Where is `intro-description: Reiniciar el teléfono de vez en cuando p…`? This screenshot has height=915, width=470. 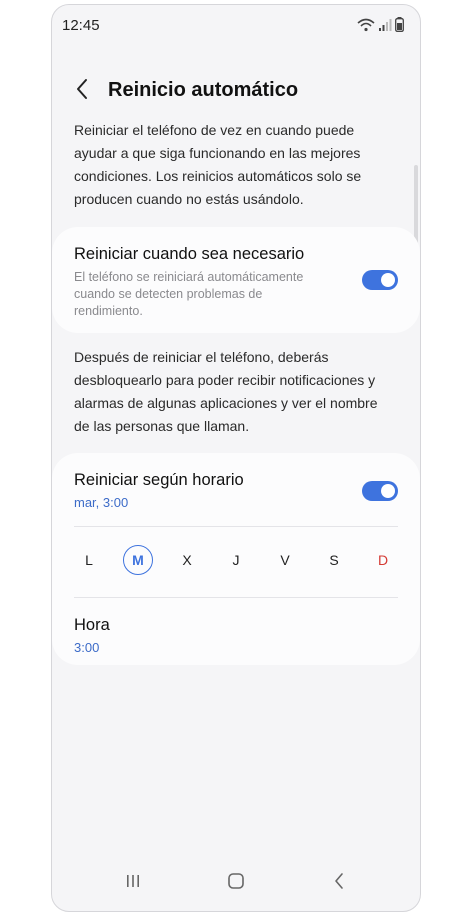
intro-description: Reiniciar el teléfono de vez en cuando p… is located at coordinates (218, 164).